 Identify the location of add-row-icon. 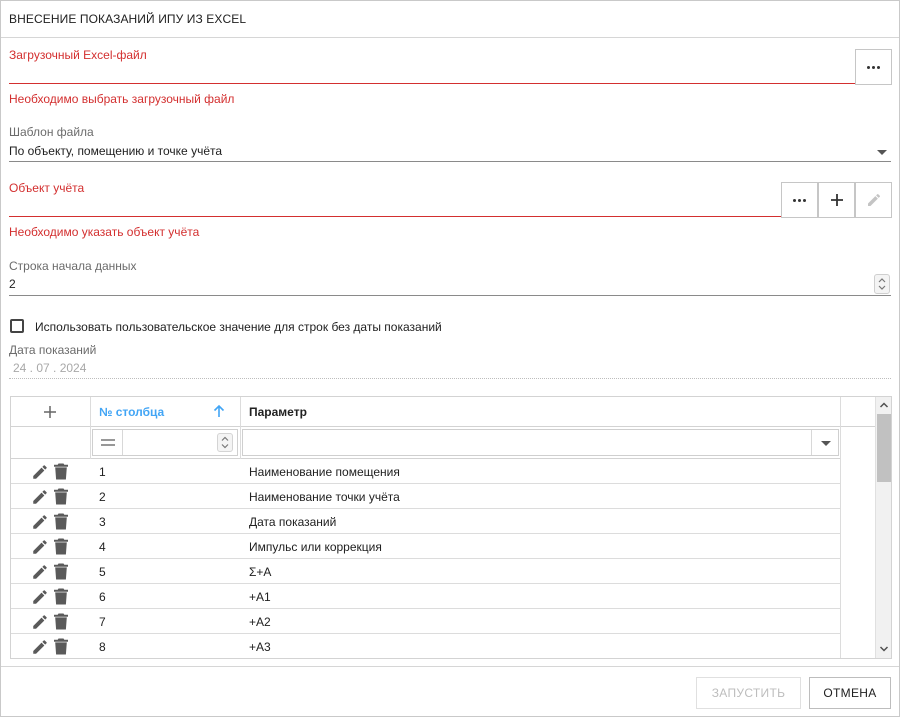
(50, 412).